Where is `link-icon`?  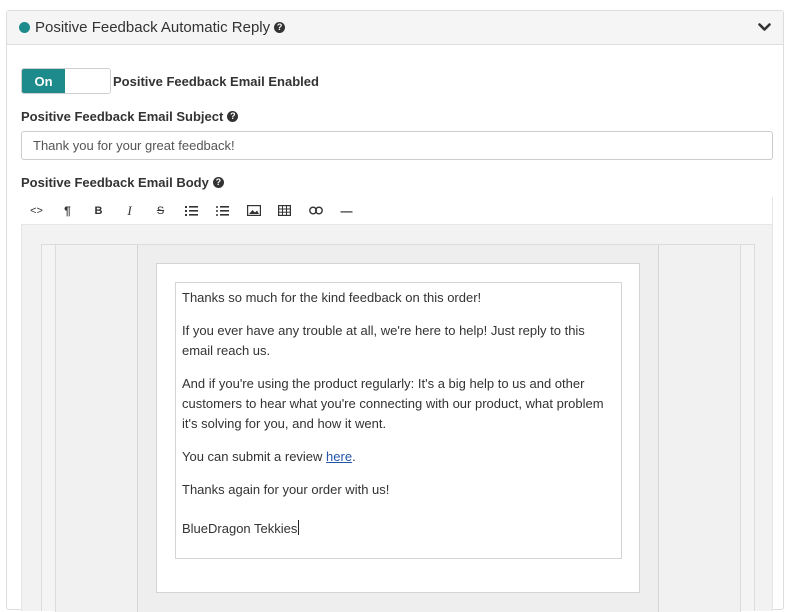 link-icon is located at coordinates (315, 210).